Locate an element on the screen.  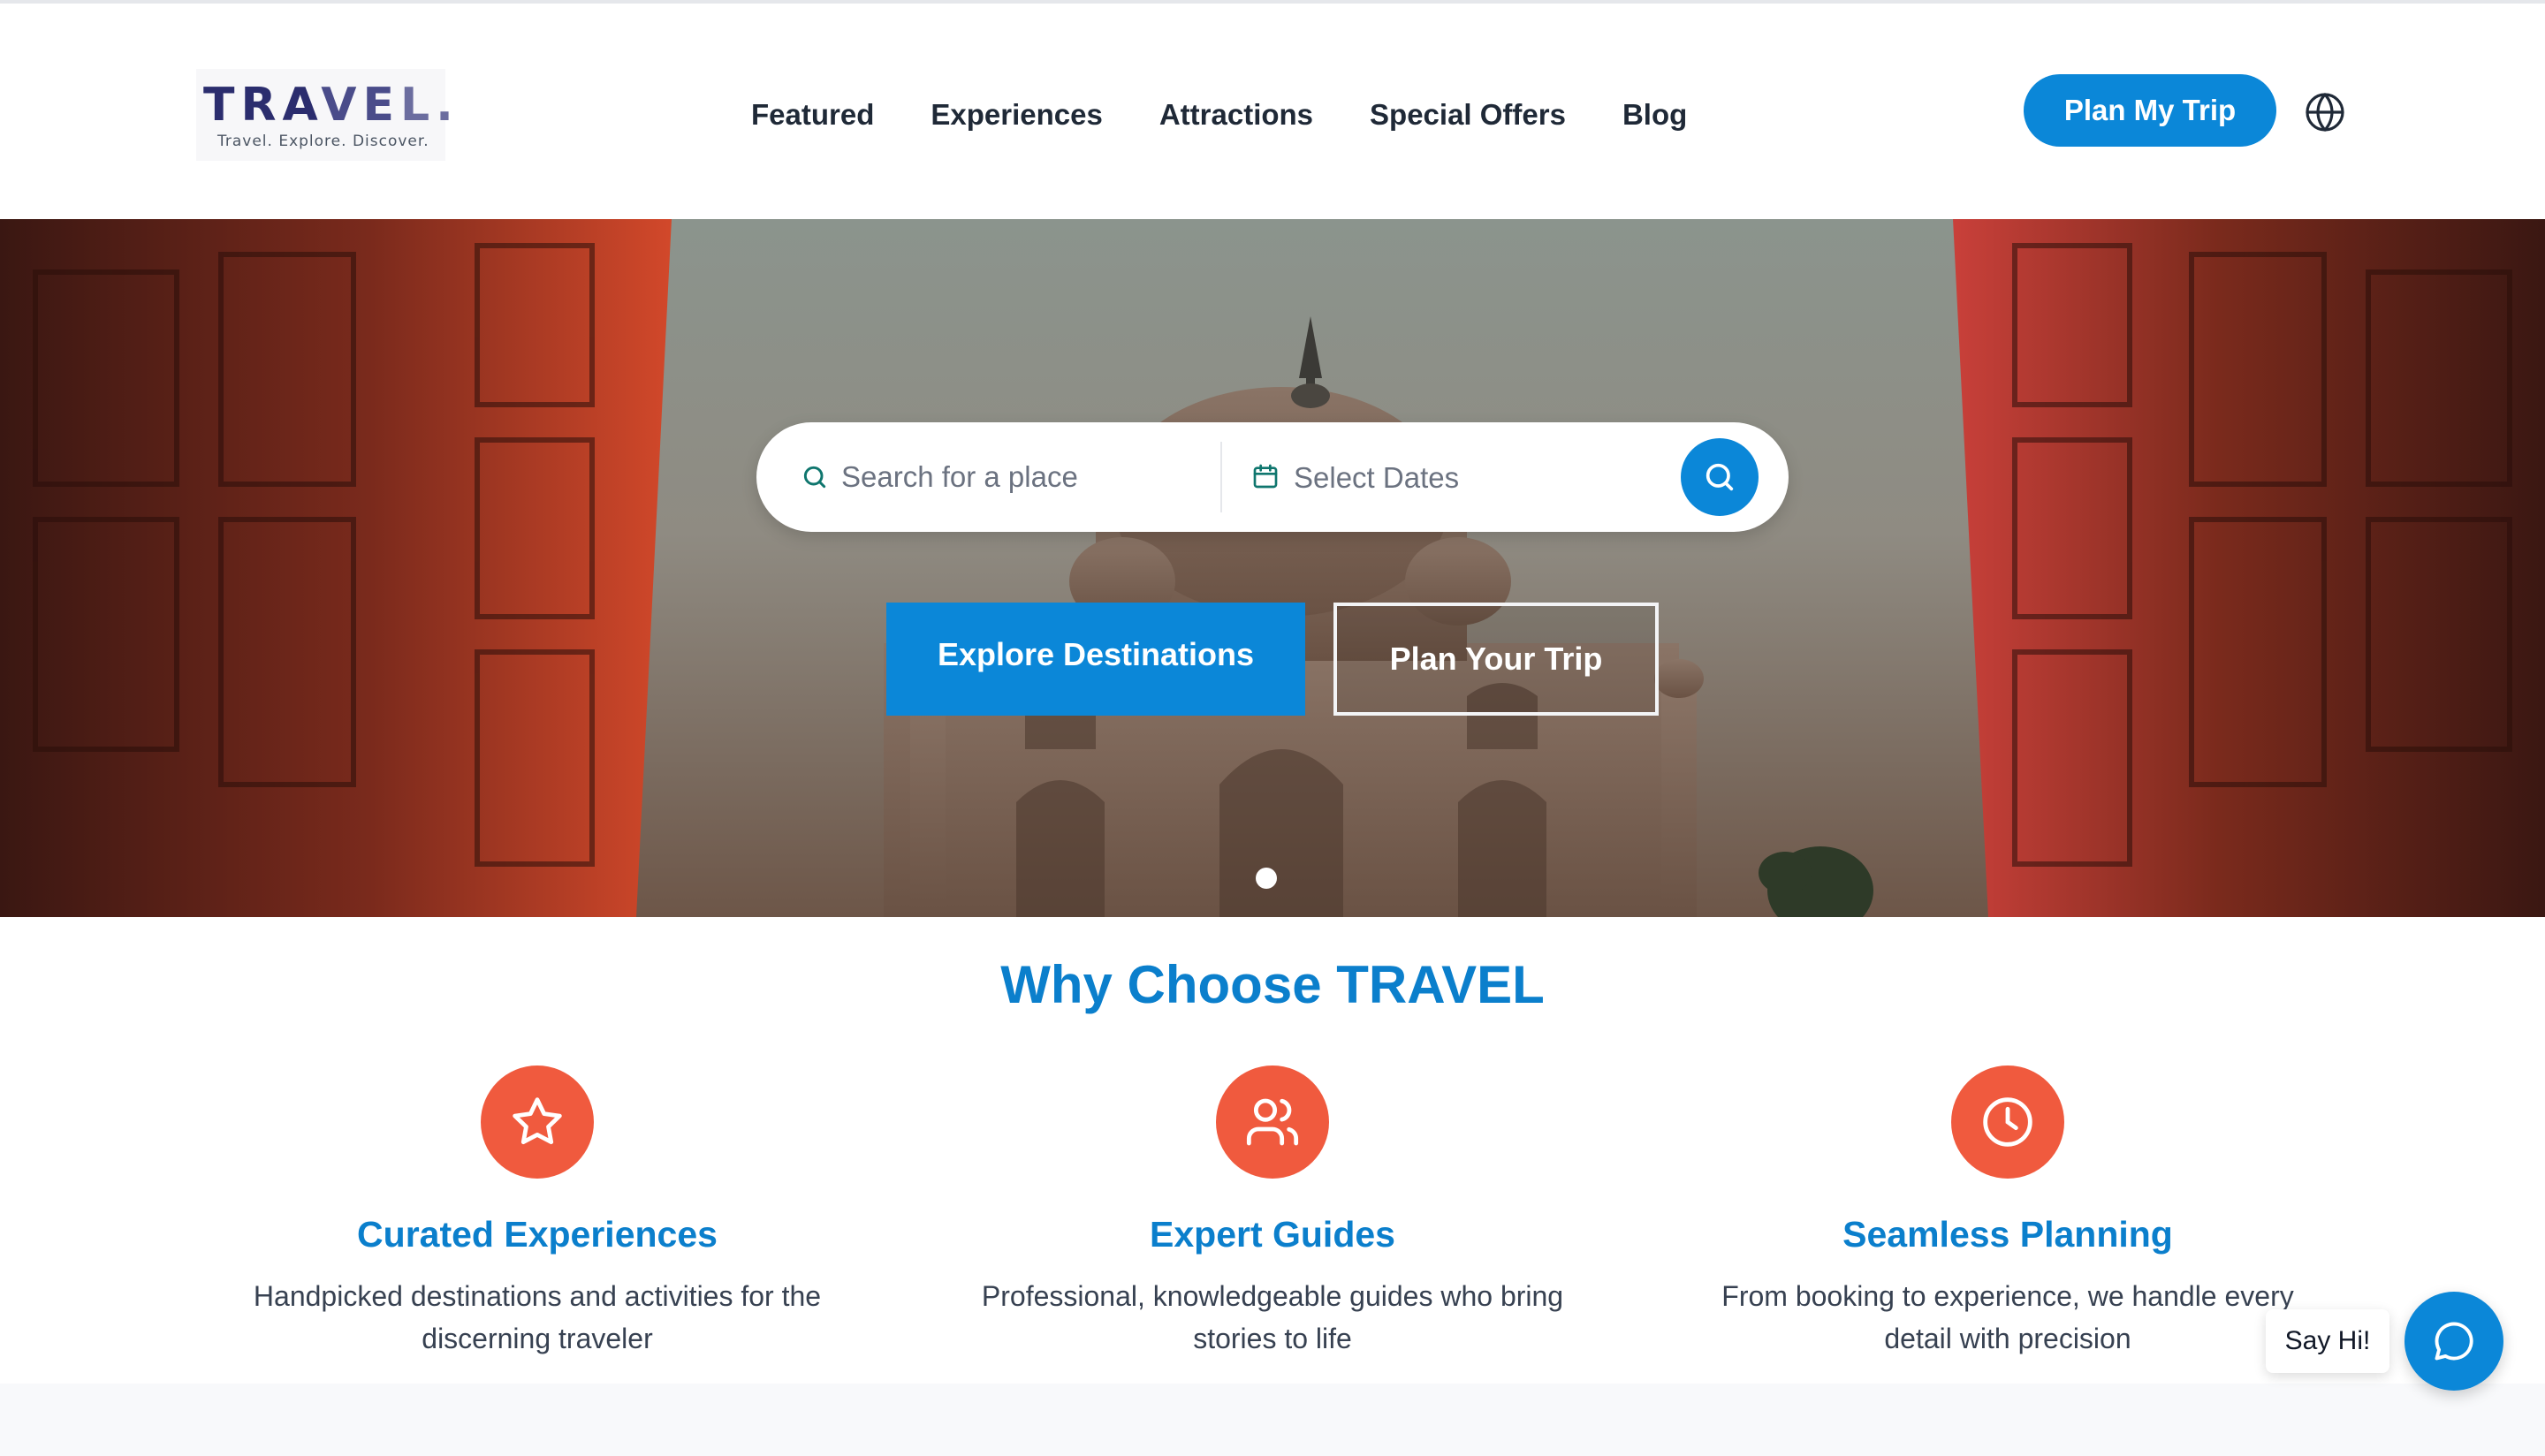
place-search-input is located at coordinates (1018, 477).